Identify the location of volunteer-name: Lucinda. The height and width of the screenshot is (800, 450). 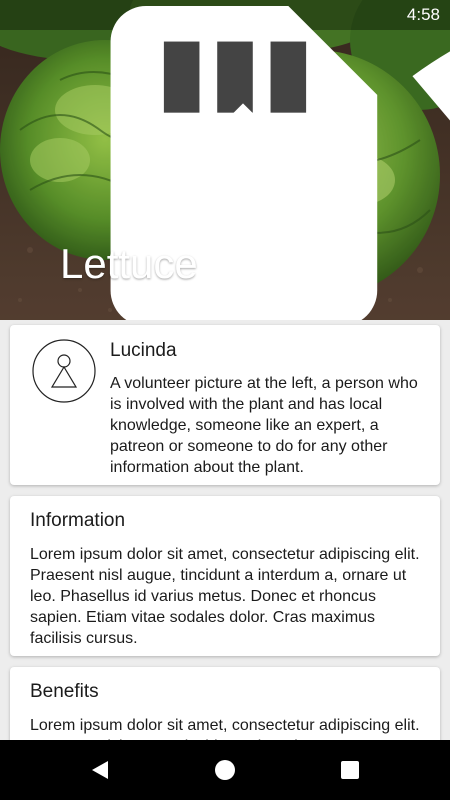
(143, 350).